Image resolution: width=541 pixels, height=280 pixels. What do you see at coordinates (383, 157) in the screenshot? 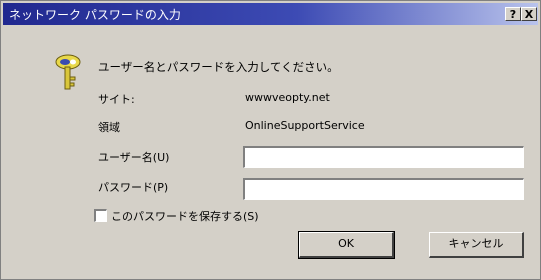
I see `username-input` at bounding box center [383, 157].